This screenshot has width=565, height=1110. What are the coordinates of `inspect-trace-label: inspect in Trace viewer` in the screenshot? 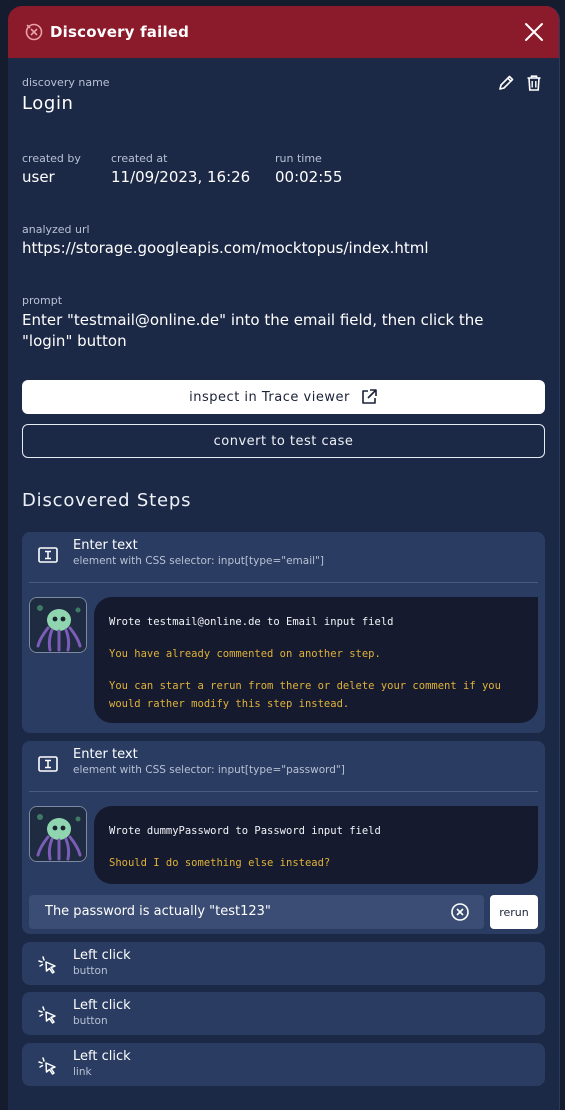 It's located at (269, 397).